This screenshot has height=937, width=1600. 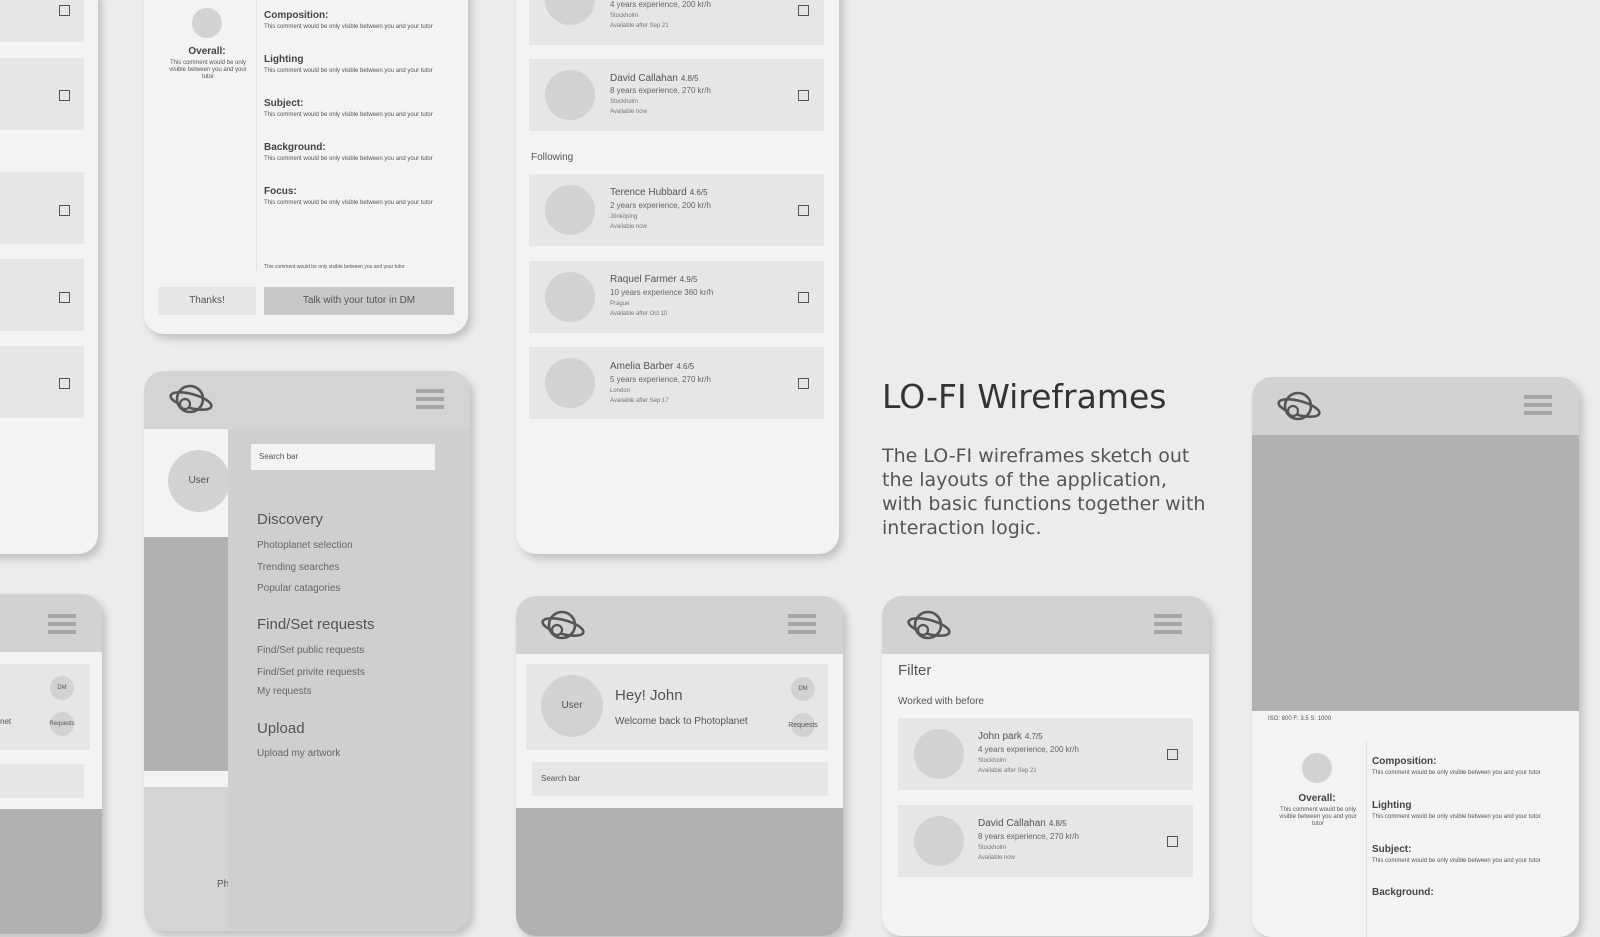 I want to click on tutor-availability: Available after Sep 21, so click(x=639, y=26).